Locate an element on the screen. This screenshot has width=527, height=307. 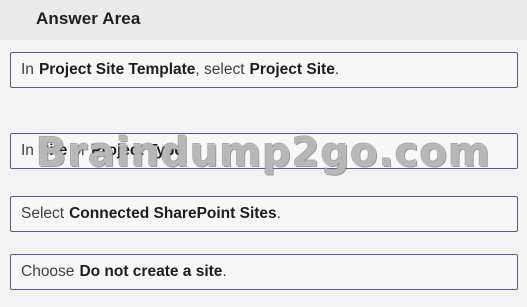
answer-area-title: Answer Area is located at coordinates (88, 18).